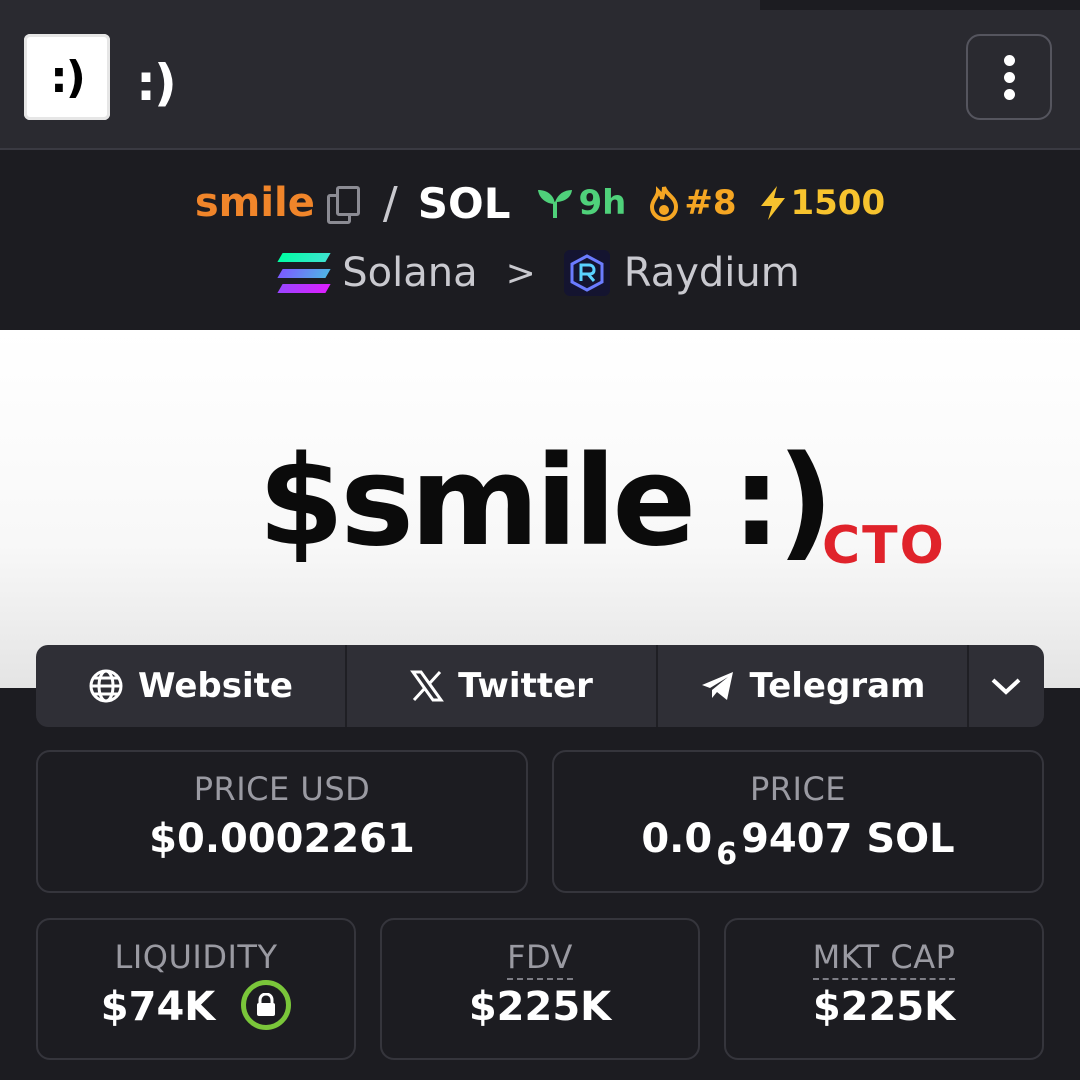 This screenshot has height=1080, width=1080. What do you see at coordinates (884, 1007) in the screenshot?
I see `market-cap-value: $225K` at bounding box center [884, 1007].